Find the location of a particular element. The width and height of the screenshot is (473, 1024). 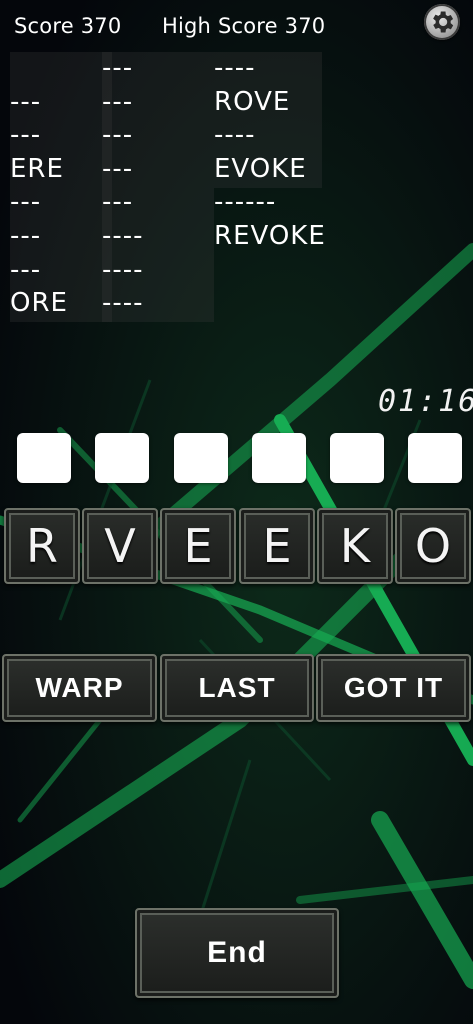

word-column-2: --- --- --- --- --- ---- ---- ---- is located at coordinates (158, 187).